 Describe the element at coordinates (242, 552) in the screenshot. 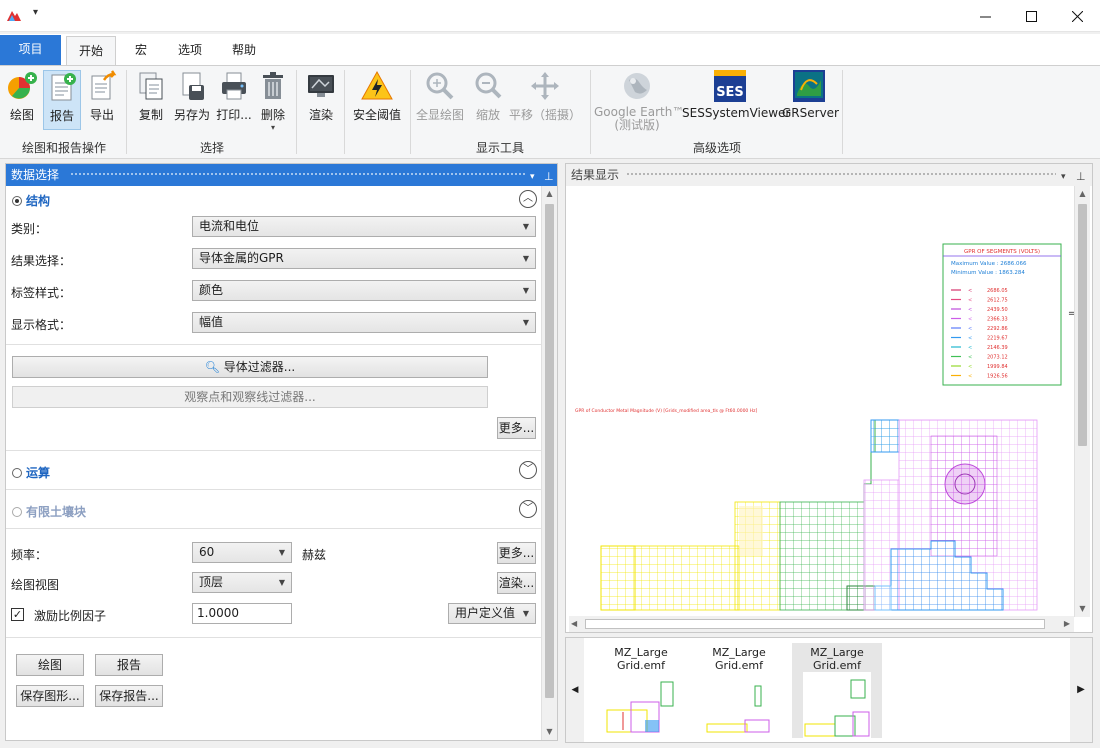

I see `frequency-combo: 60 ▼` at that location.